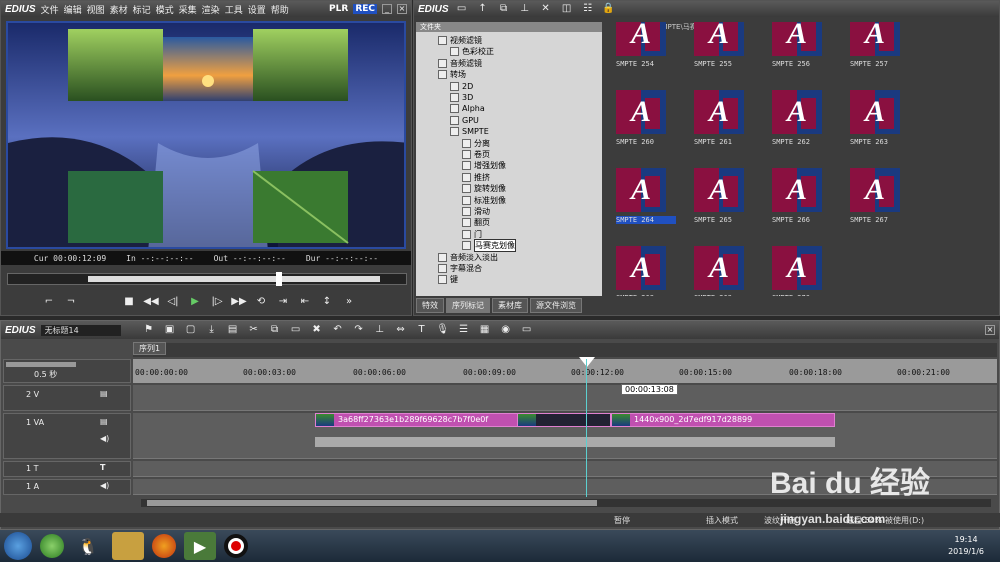 The image size is (1000, 562). Describe the element at coordinates (188, 9) in the screenshot. I see `menu-capture: 采集` at that location.